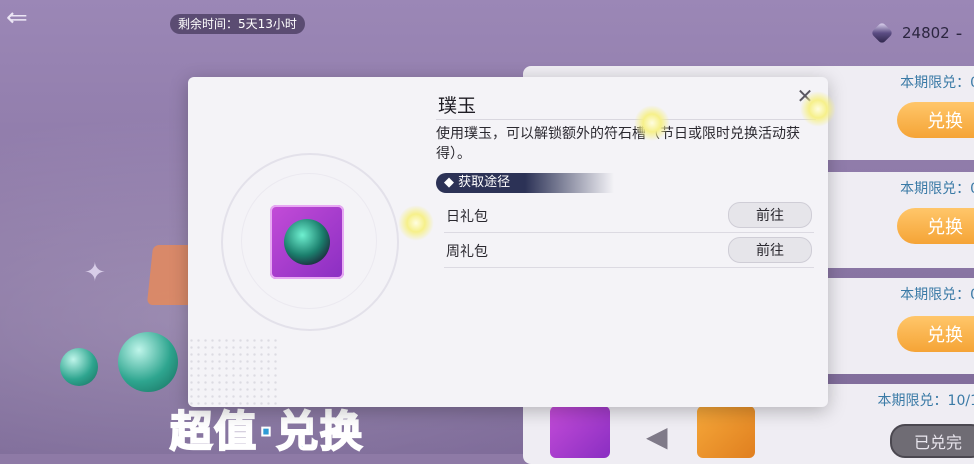 This screenshot has width=974, height=464. I want to click on dot-pattern-decoration, so click(233, 372).